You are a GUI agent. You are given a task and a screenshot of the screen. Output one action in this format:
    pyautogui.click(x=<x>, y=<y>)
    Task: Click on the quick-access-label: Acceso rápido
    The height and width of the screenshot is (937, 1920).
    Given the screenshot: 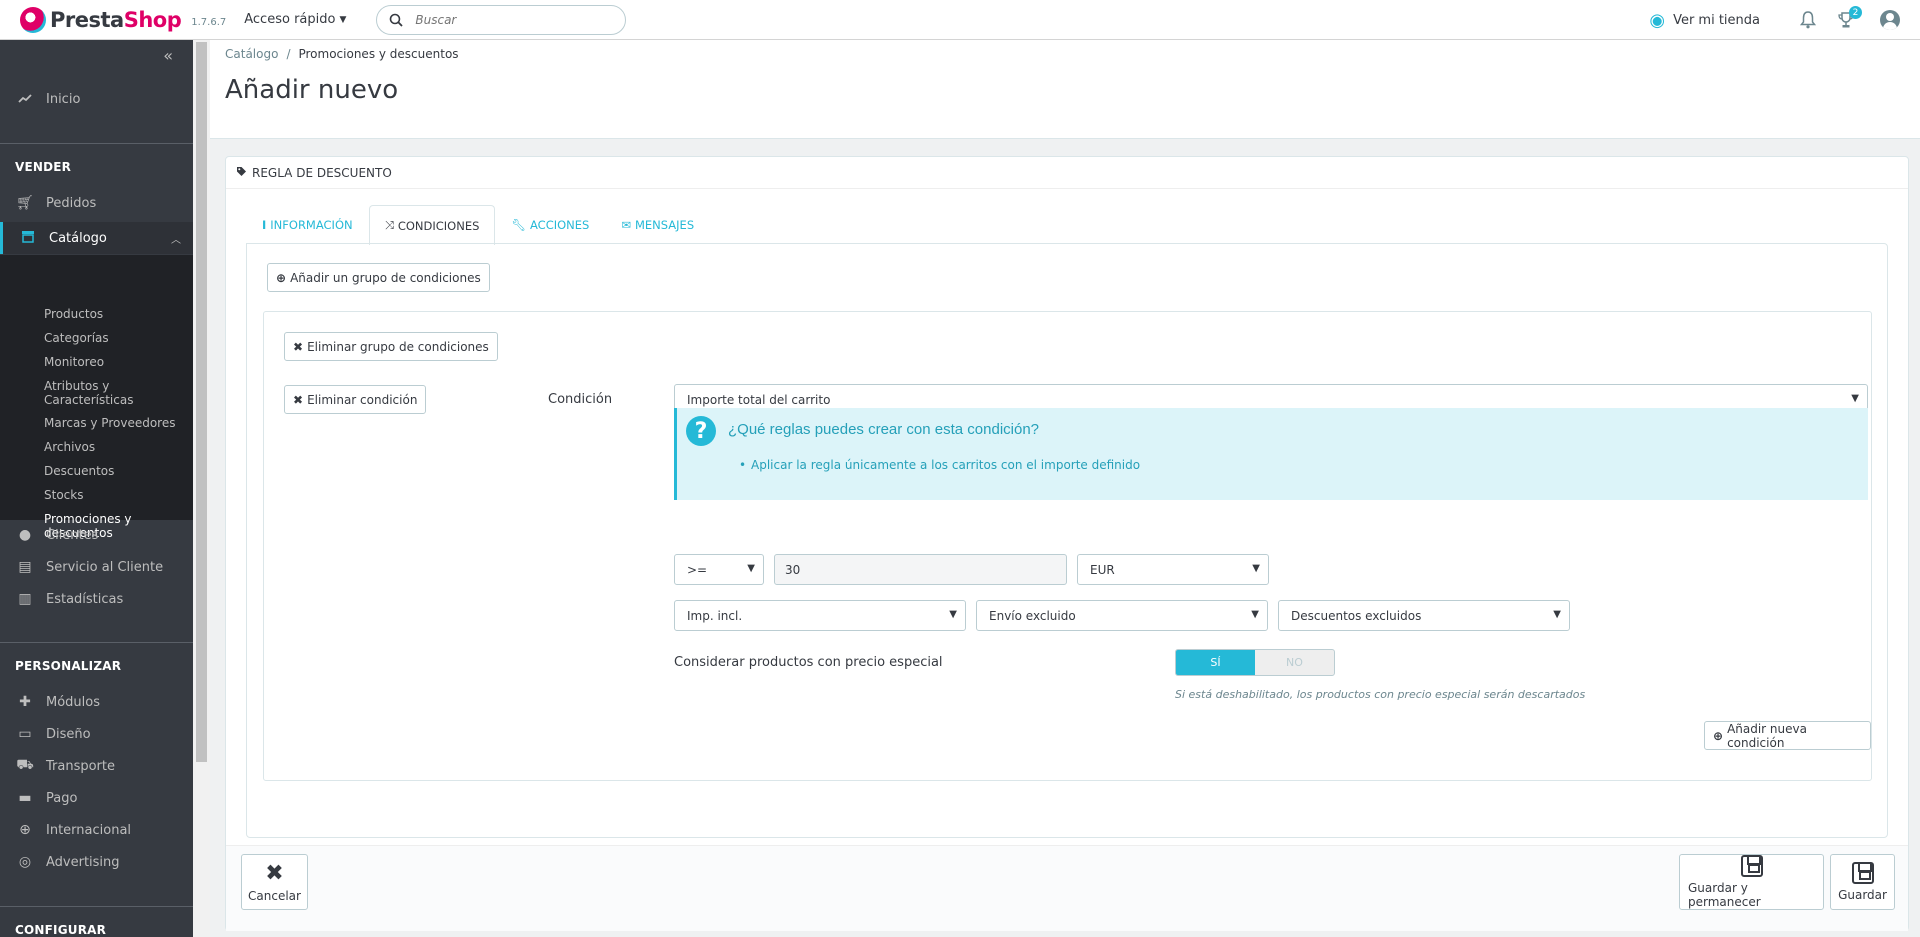 What is the action you would take?
    pyautogui.click(x=290, y=19)
    